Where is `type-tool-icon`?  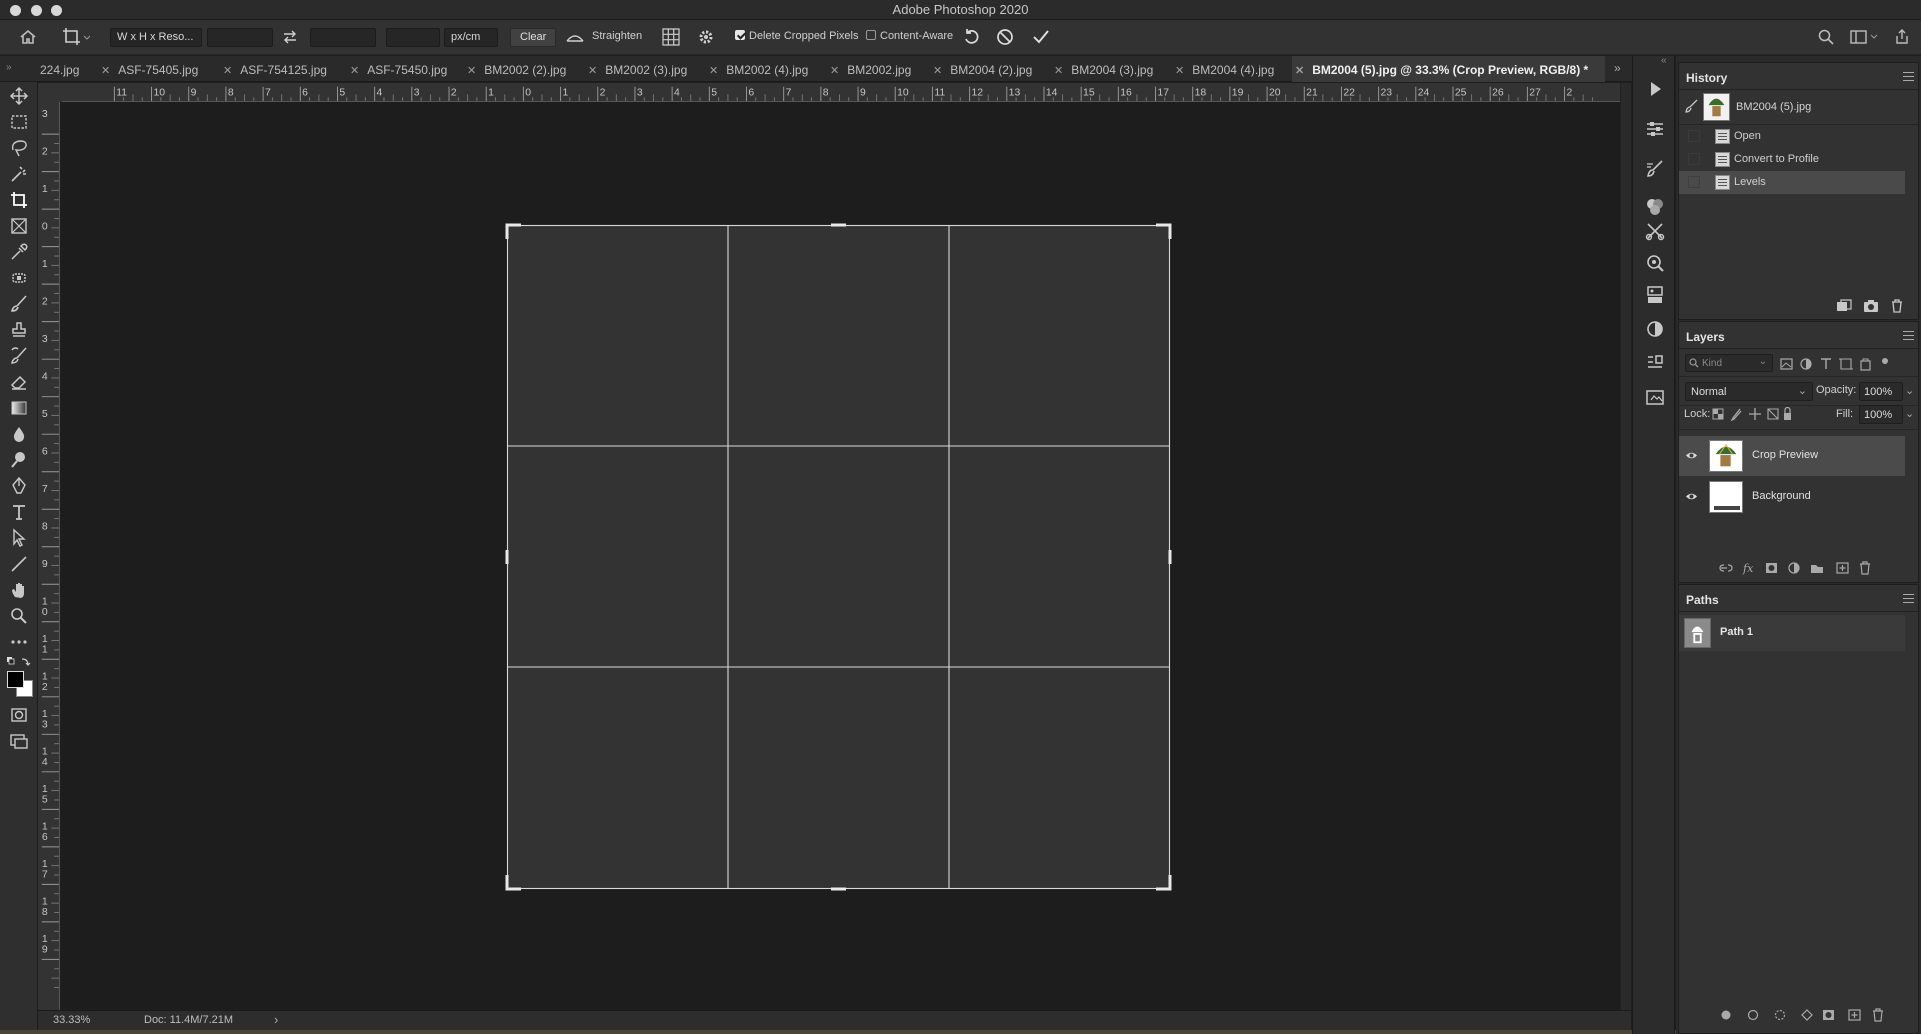
type-tool-icon is located at coordinates (19, 512).